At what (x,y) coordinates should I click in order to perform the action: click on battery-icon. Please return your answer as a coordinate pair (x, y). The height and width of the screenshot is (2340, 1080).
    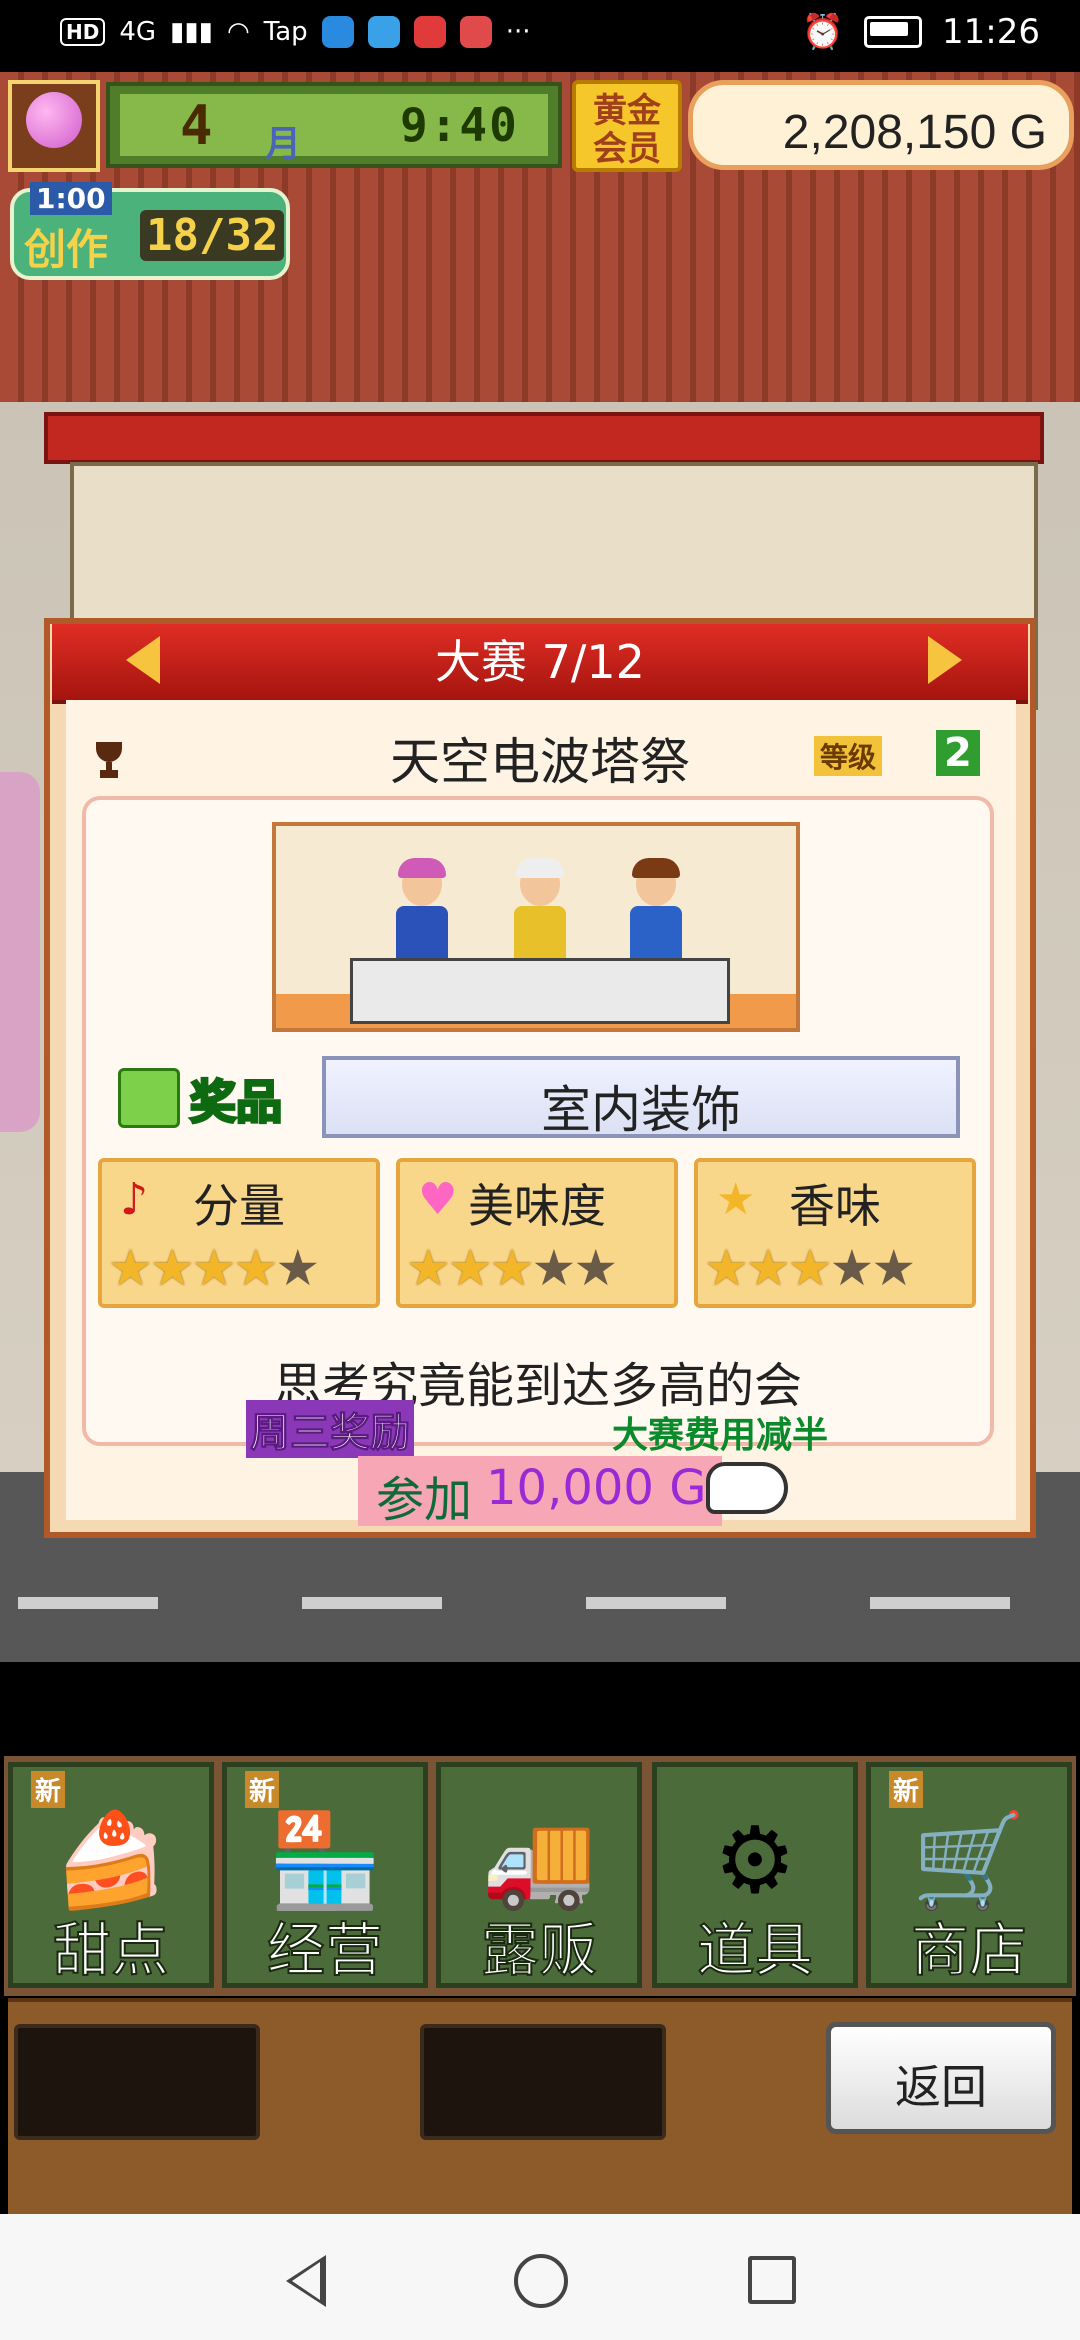
    Looking at the image, I should click on (893, 32).